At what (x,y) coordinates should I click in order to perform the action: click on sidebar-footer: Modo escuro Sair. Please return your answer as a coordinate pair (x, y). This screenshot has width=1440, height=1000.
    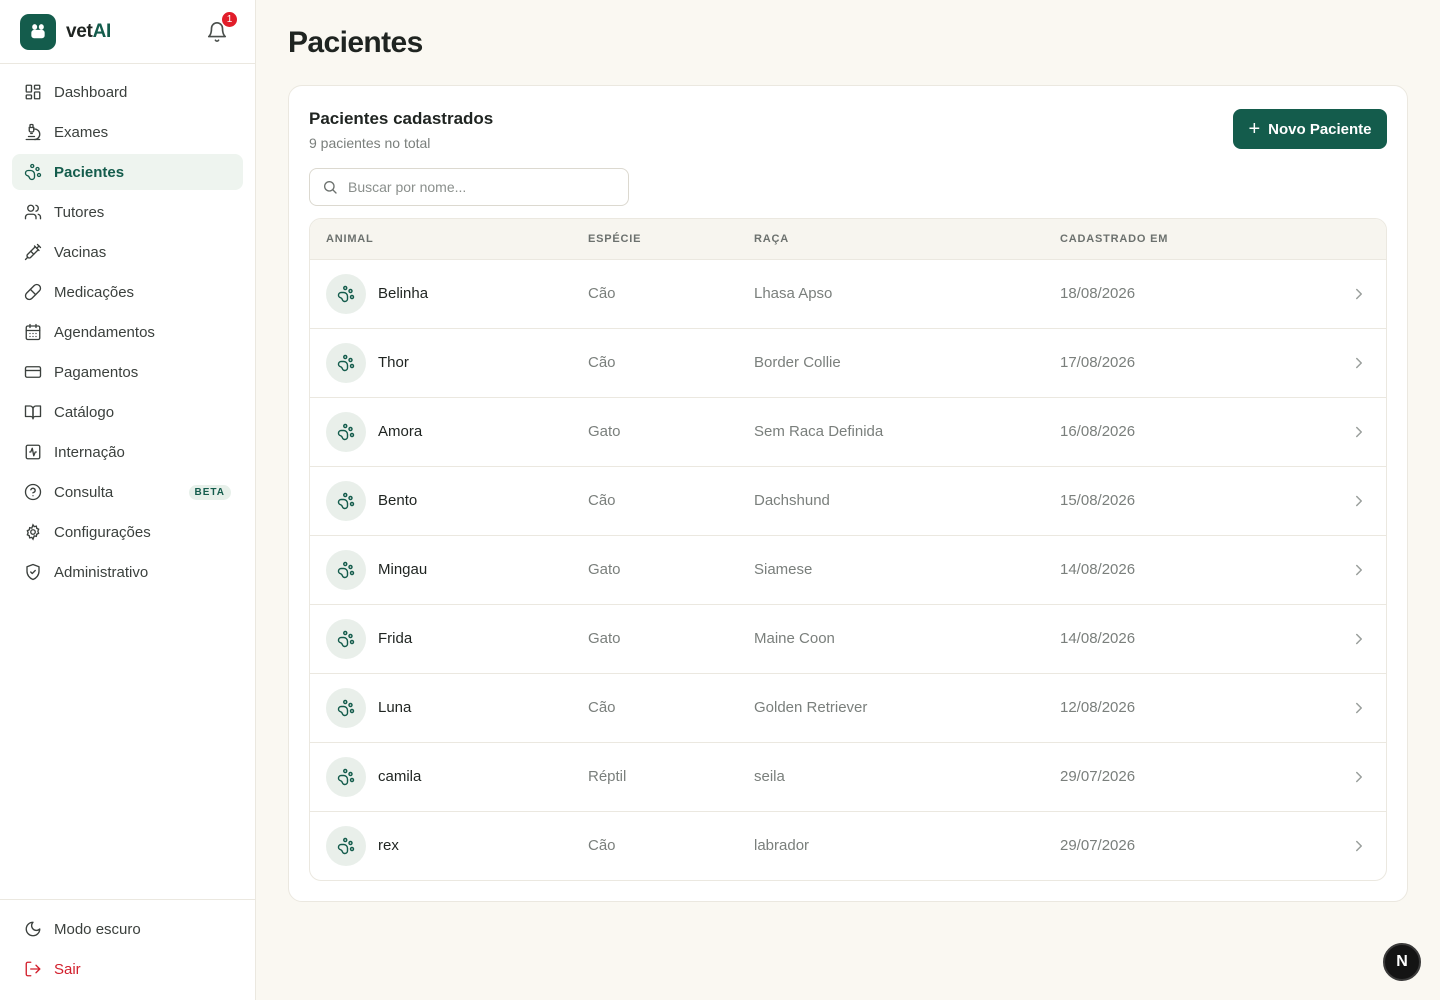
    Looking at the image, I should click on (127, 945).